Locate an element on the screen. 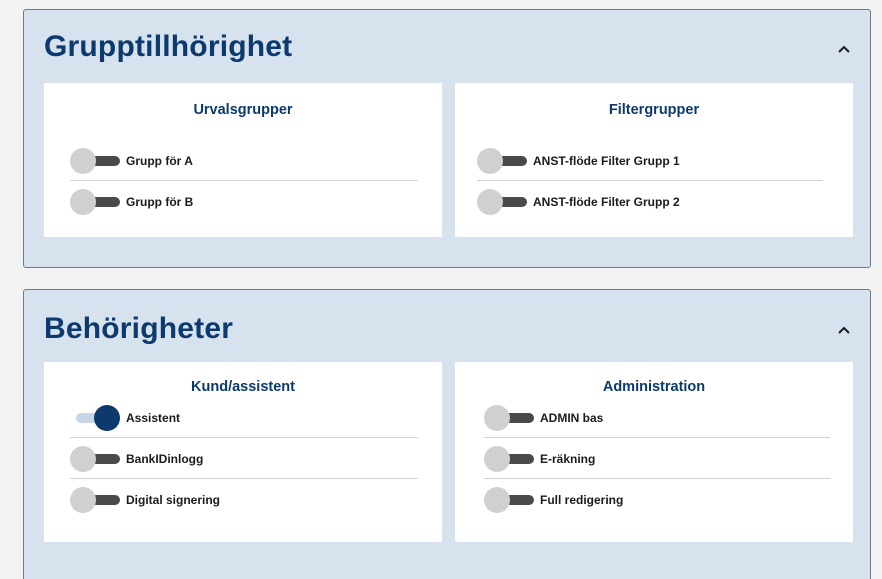  bankidinlogg-toggle is located at coordinates (98, 458).